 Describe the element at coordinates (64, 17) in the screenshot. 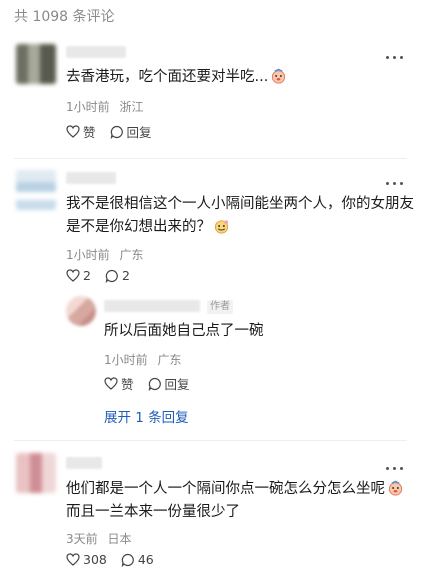

I see `comment-count: 共 1098 条评论` at that location.